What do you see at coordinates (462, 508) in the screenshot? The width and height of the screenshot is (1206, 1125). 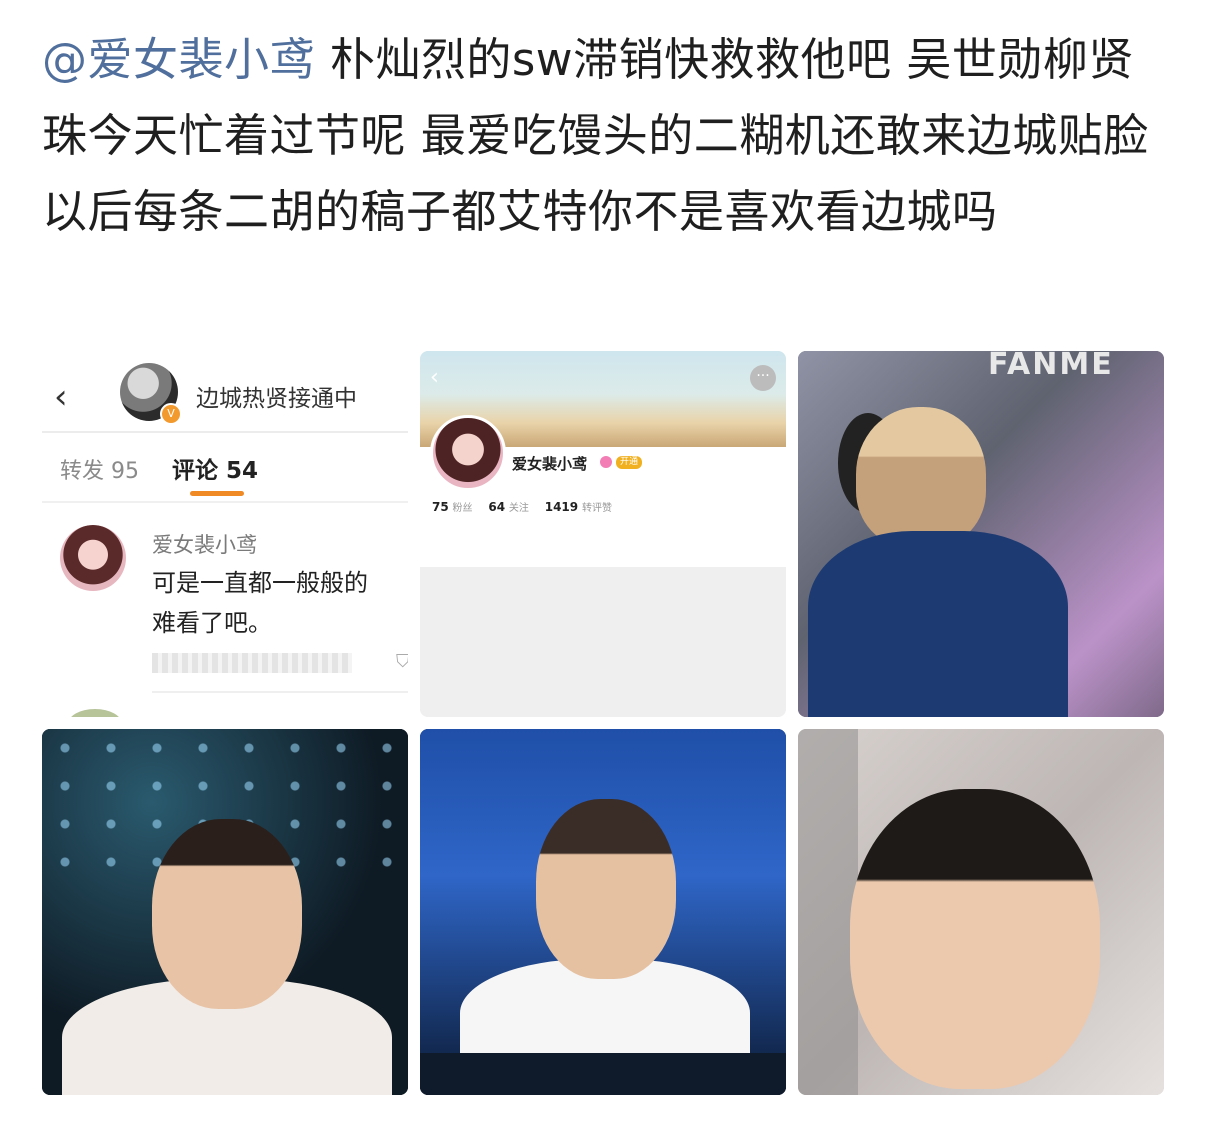 I see `followers-label: 粉丝` at bounding box center [462, 508].